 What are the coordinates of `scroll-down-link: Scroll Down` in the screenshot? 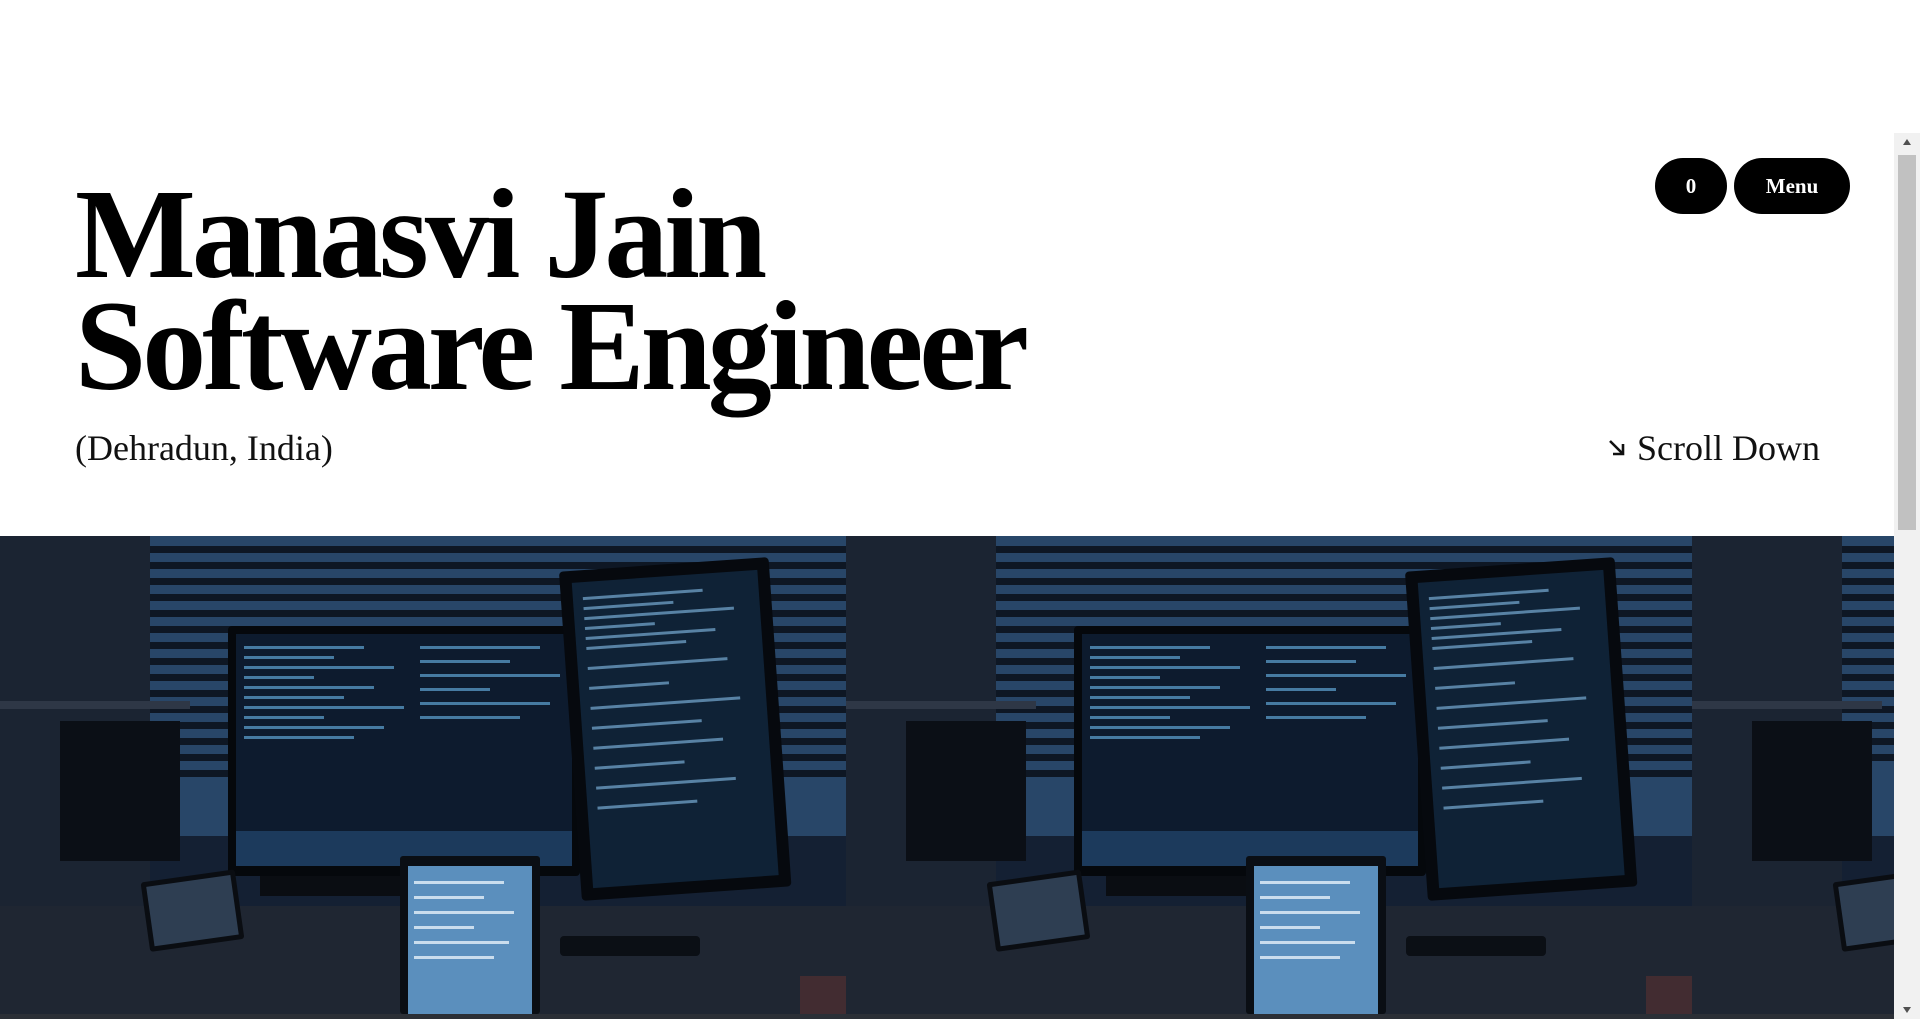 It's located at (1712, 448).